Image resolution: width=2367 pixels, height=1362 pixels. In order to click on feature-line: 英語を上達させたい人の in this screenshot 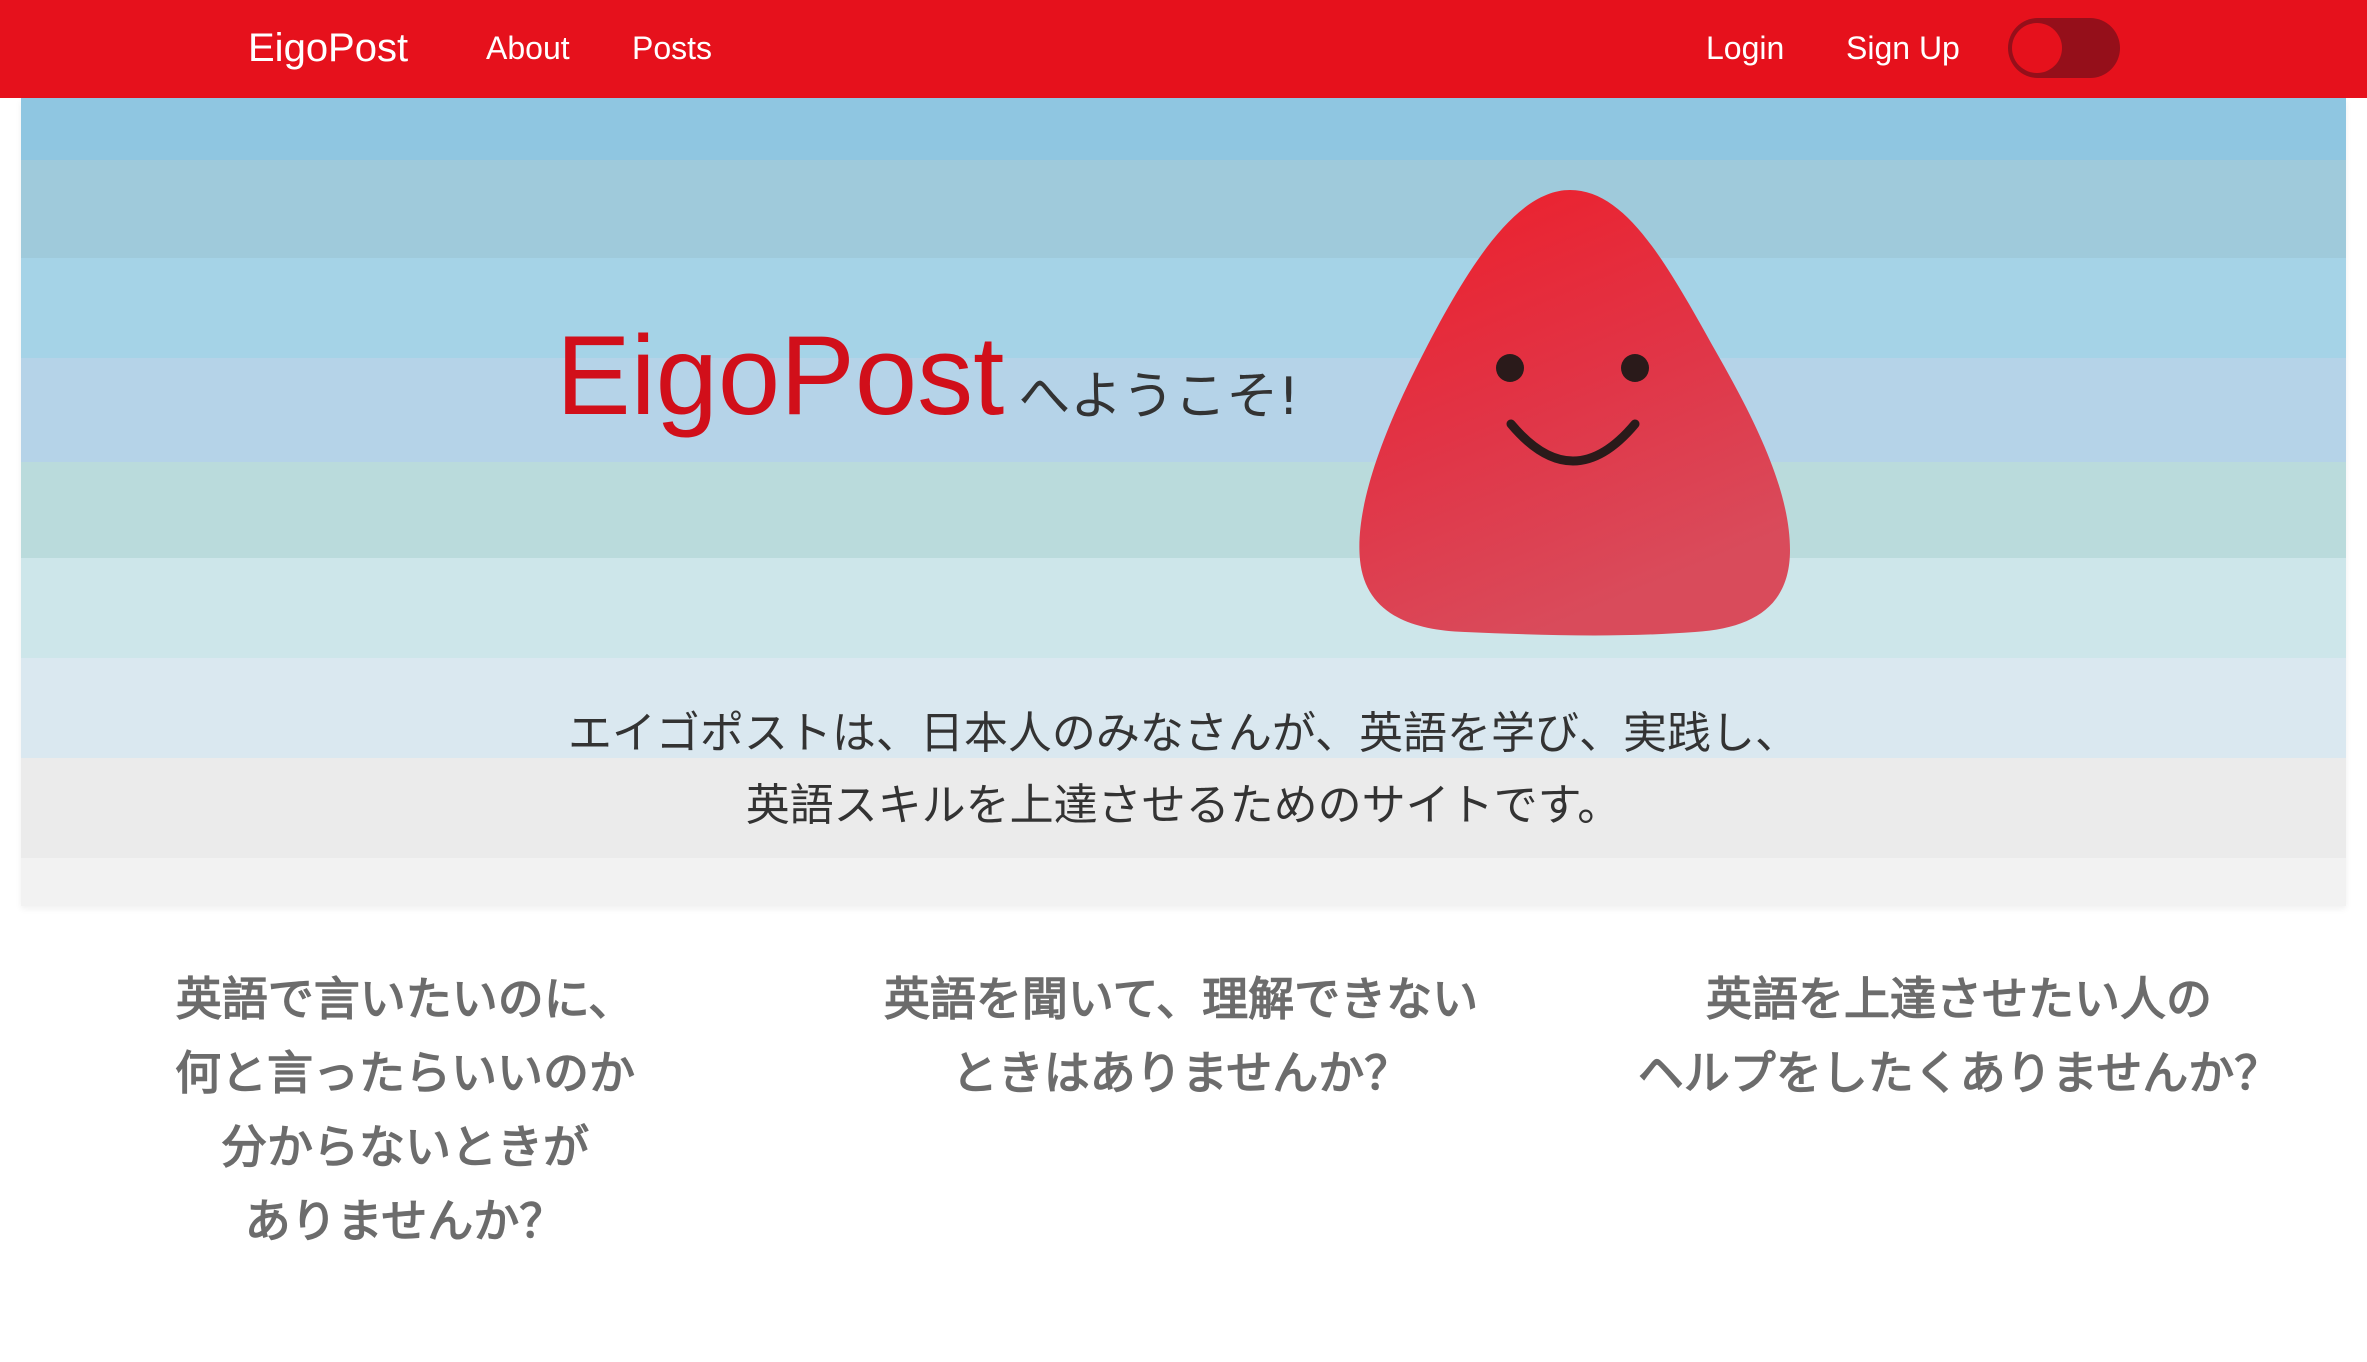, I will do `click(1959, 999)`.